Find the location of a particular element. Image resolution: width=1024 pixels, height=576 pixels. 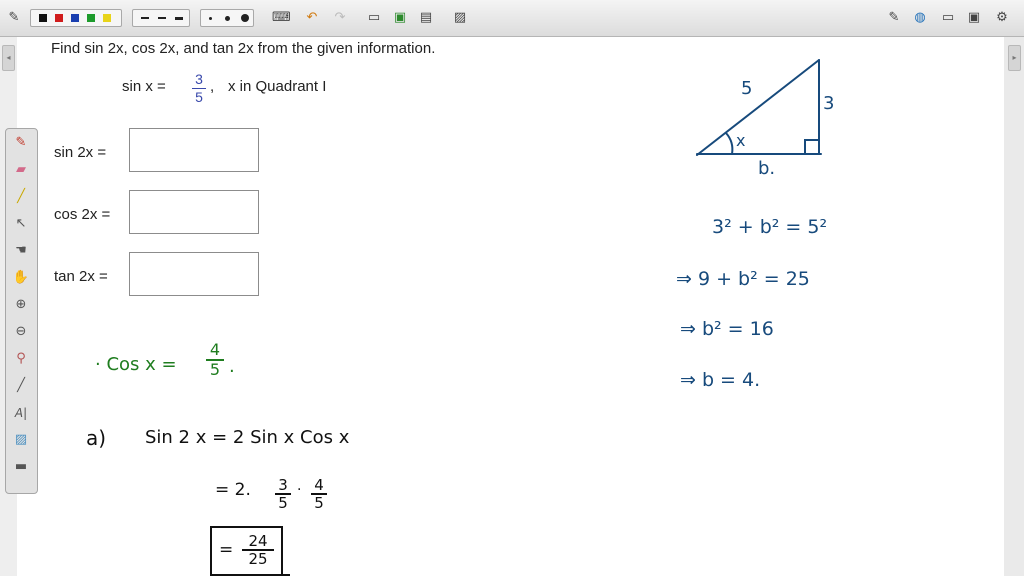

result-prefix: = is located at coordinates (226, 550).